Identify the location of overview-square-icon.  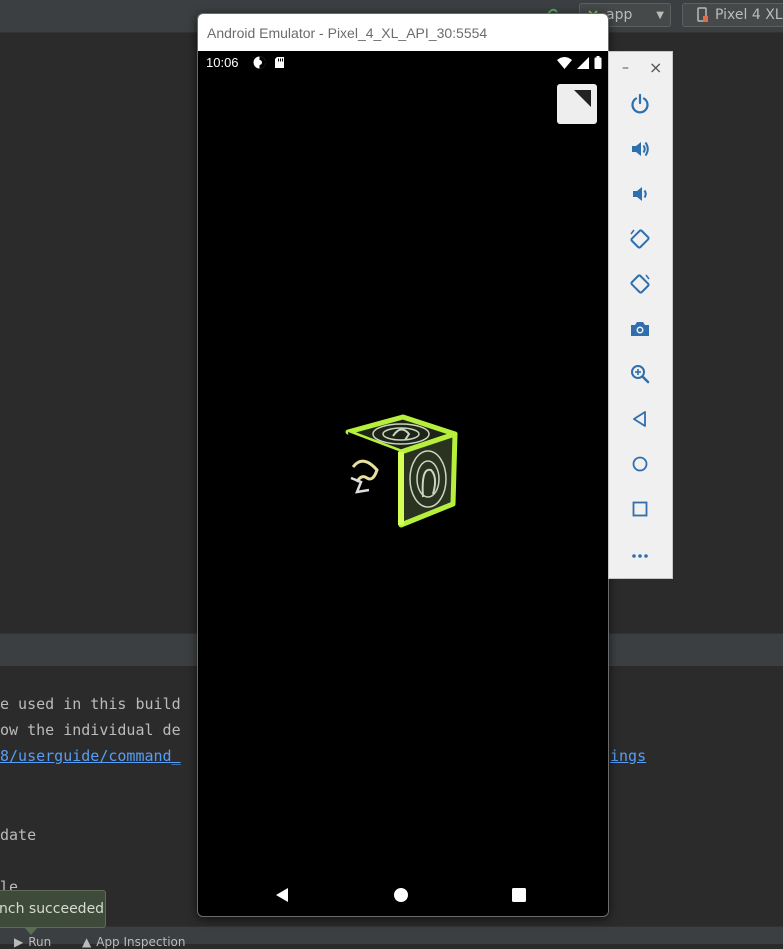
(519, 895).